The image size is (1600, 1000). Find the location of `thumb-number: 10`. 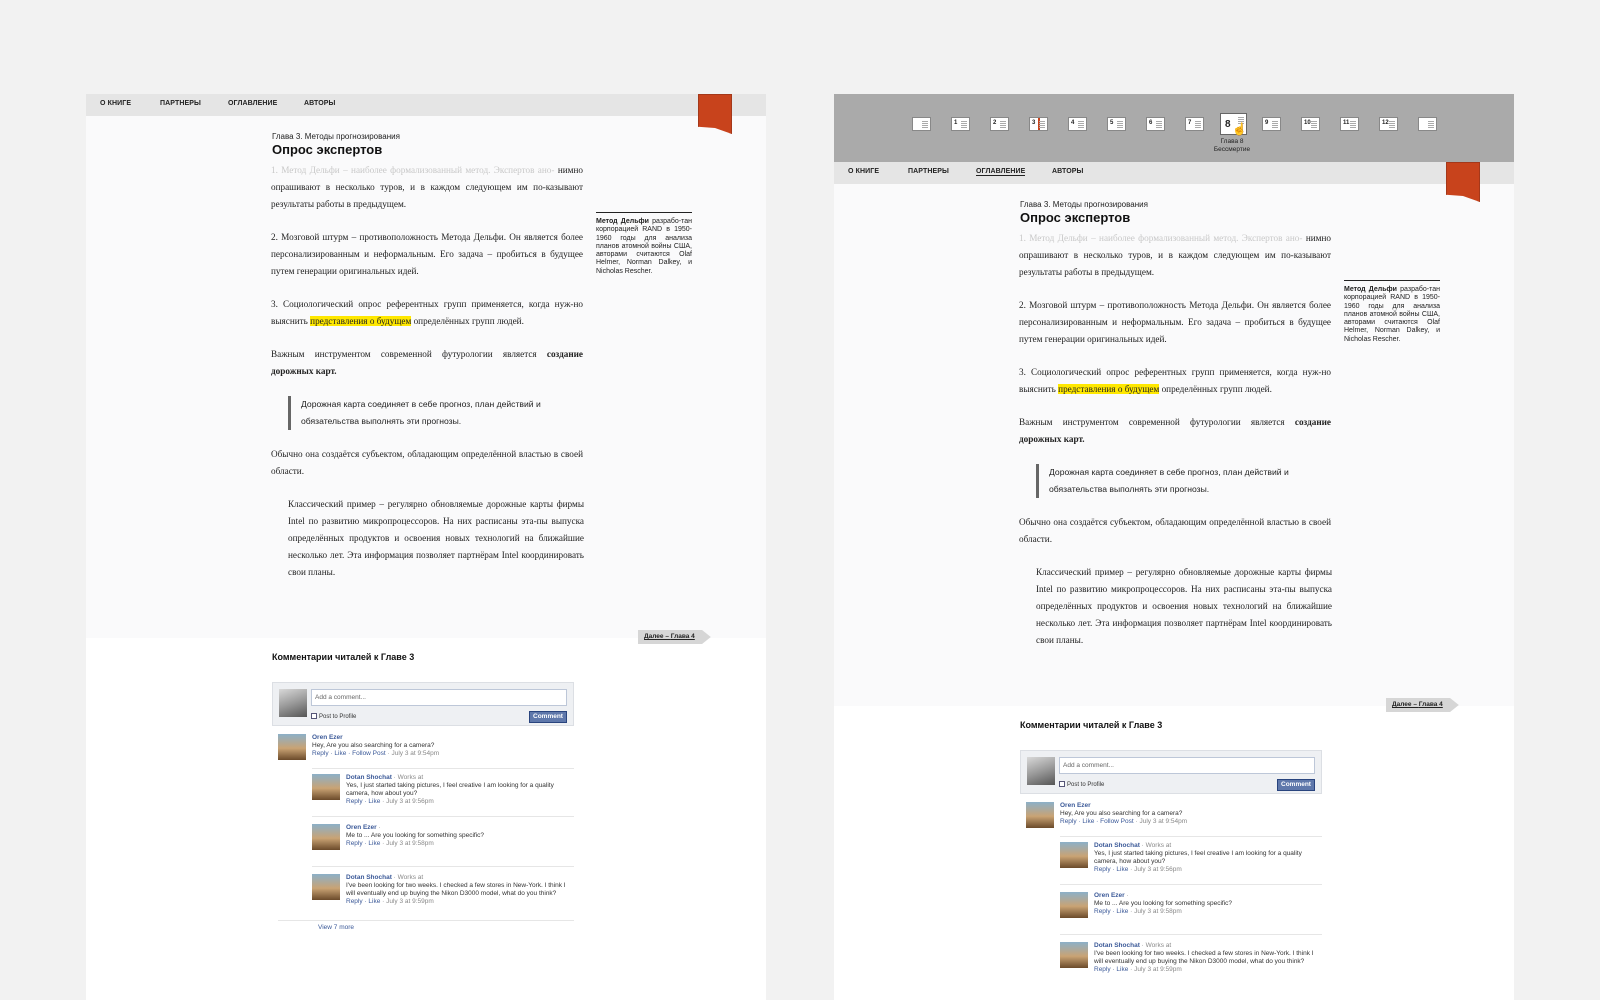

thumb-number: 10 is located at coordinates (1307, 123).